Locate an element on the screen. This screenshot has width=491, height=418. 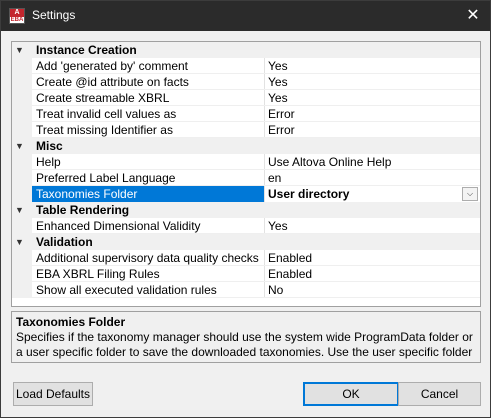
property-name: Show all executed validation rules is located at coordinates (126, 290).